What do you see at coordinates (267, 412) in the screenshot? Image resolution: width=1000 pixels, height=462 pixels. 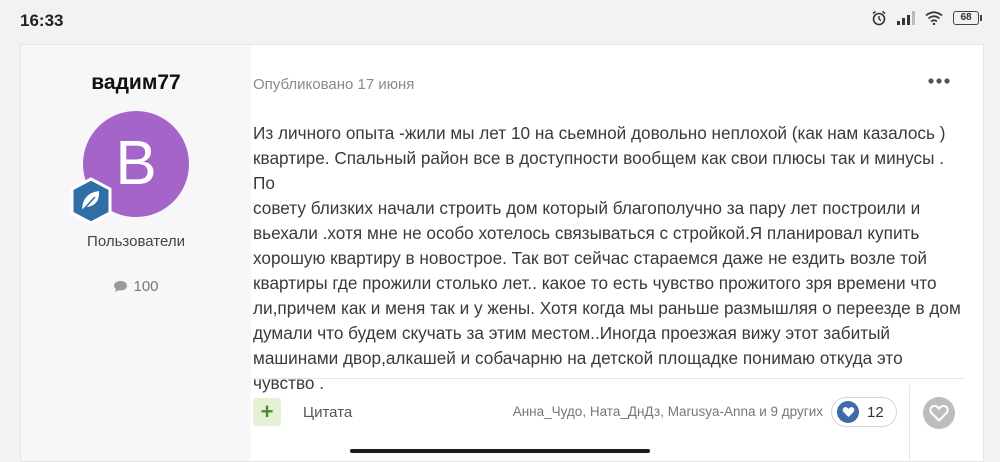 I see `multiquote-plus-button: +` at bounding box center [267, 412].